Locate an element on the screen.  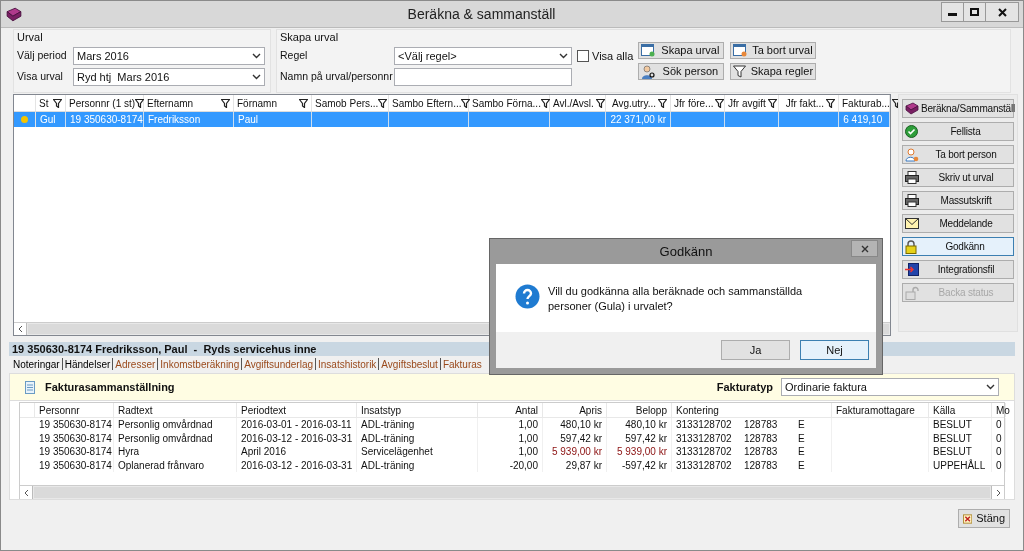
tab: Inkomstberäkning is located at coordinates (200, 364).